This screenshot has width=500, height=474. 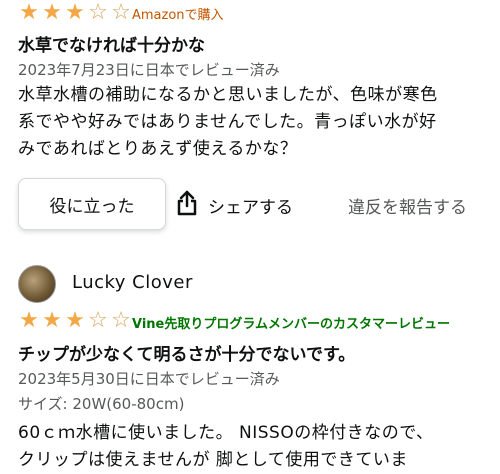 What do you see at coordinates (37, 284) in the screenshot?
I see `avatar` at bounding box center [37, 284].